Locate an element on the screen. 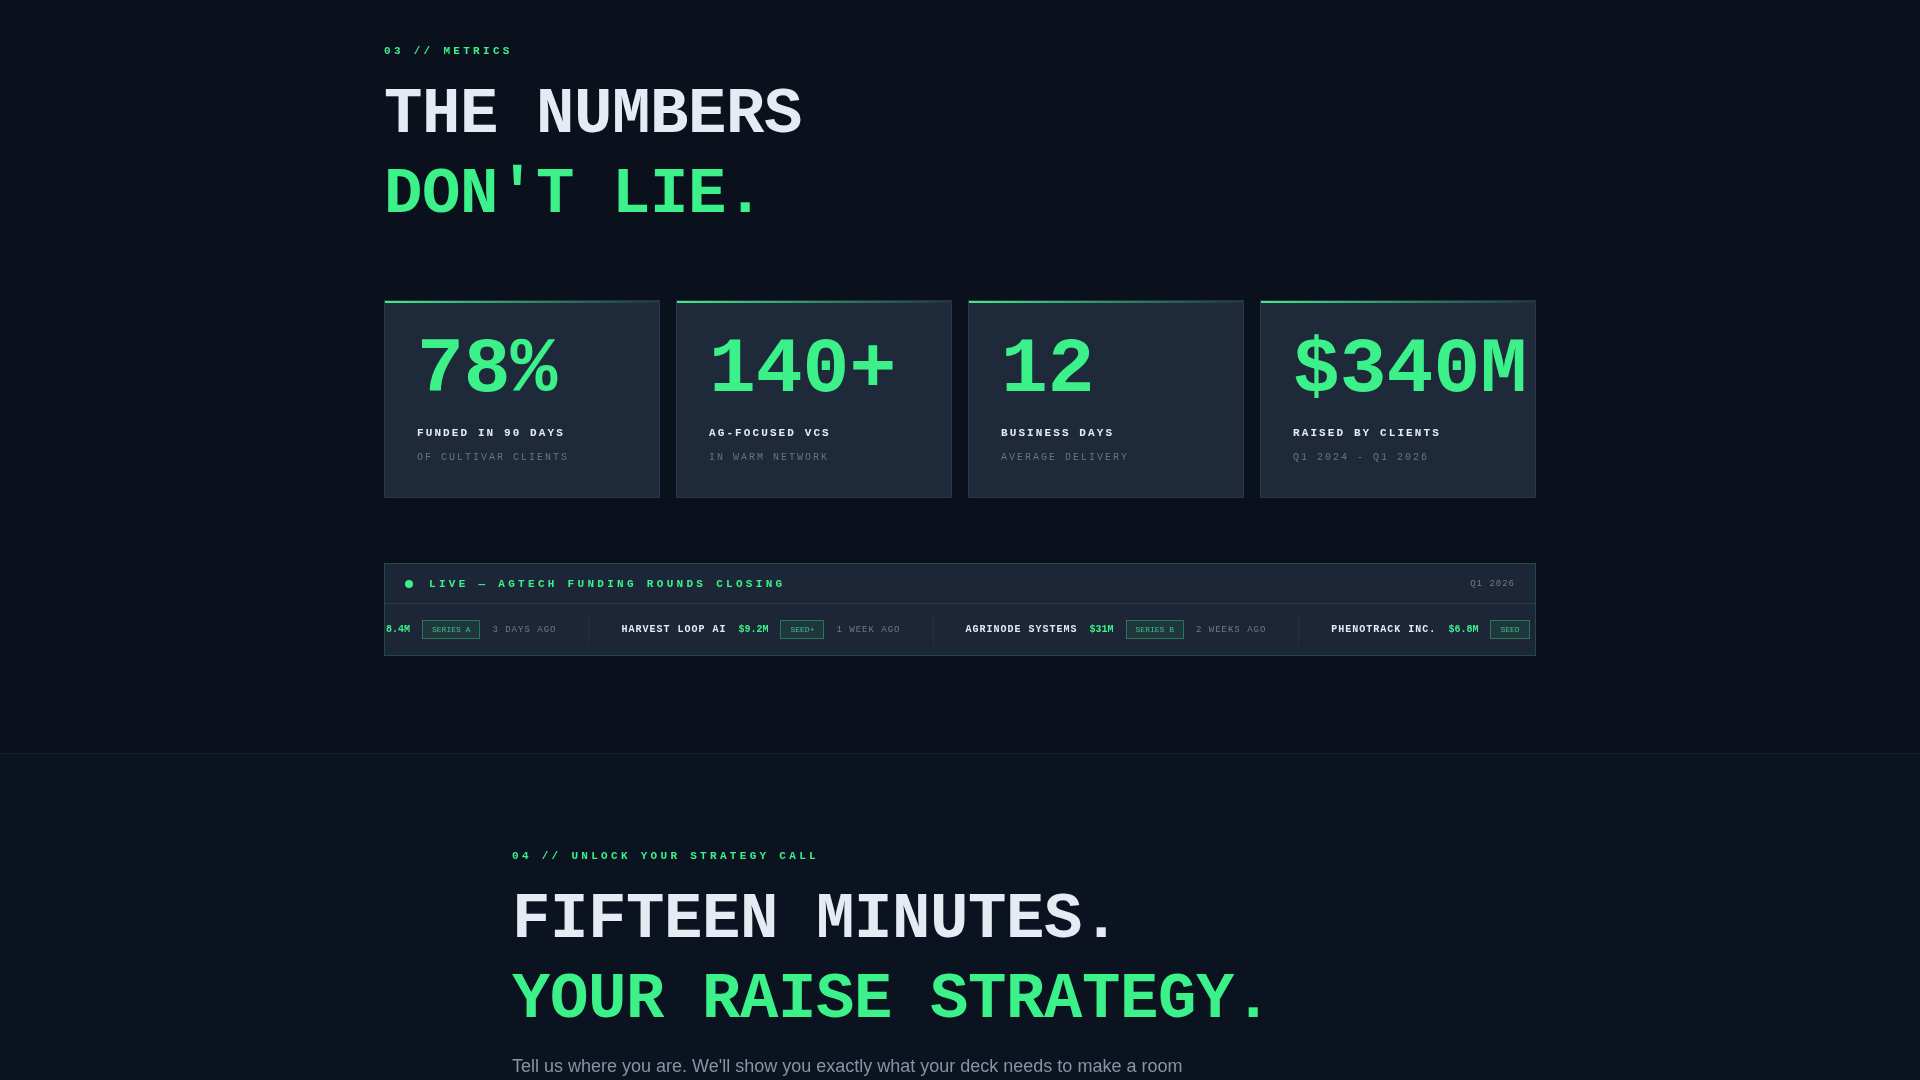 This screenshot has height=1080, width=1920. company-name: PHENOTRACK INC. is located at coordinates (1384, 629).